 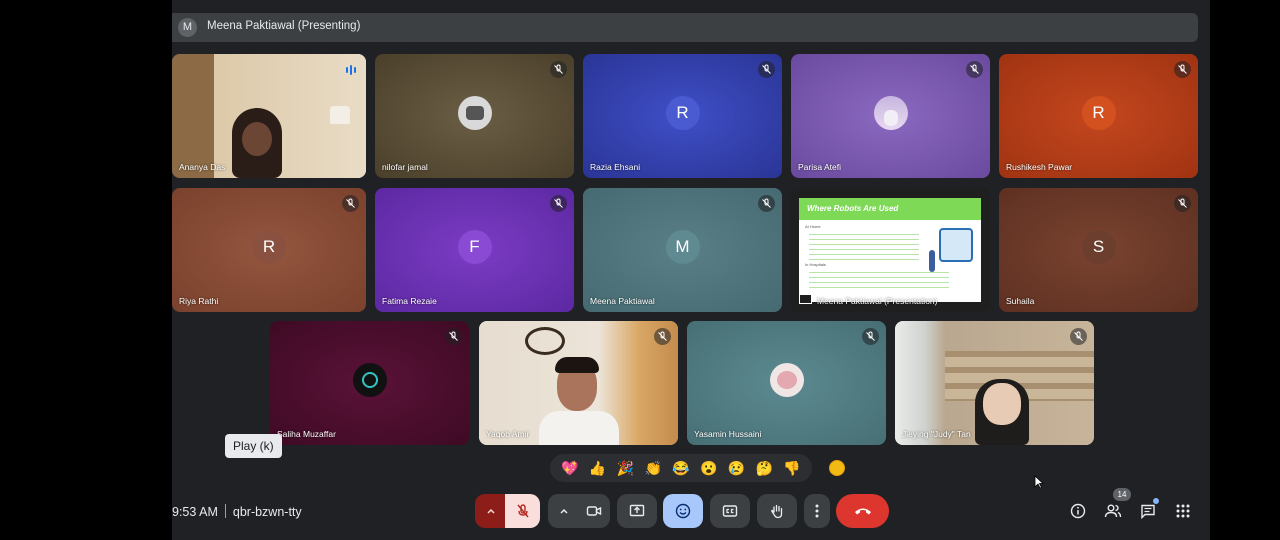 I want to click on participant-tile: R Razia Ehsani, so click(x=682, y=116).